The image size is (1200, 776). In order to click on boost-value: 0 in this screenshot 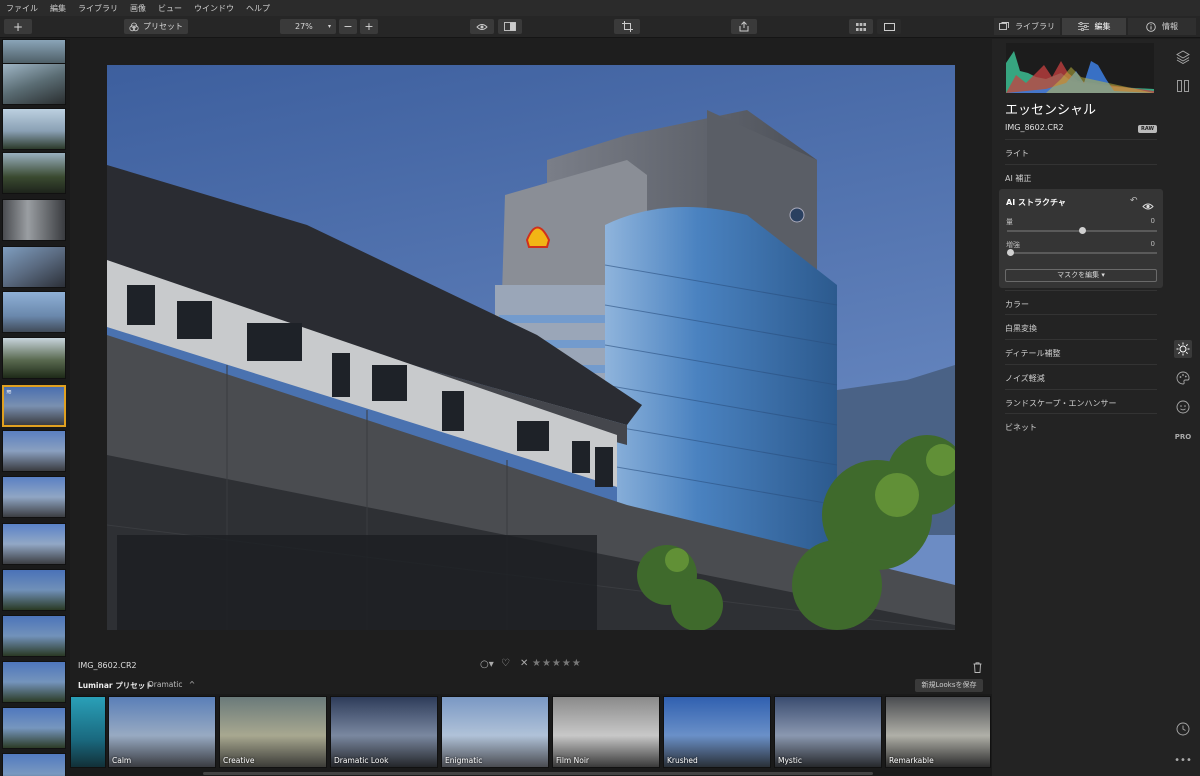, I will do `click(1152, 244)`.